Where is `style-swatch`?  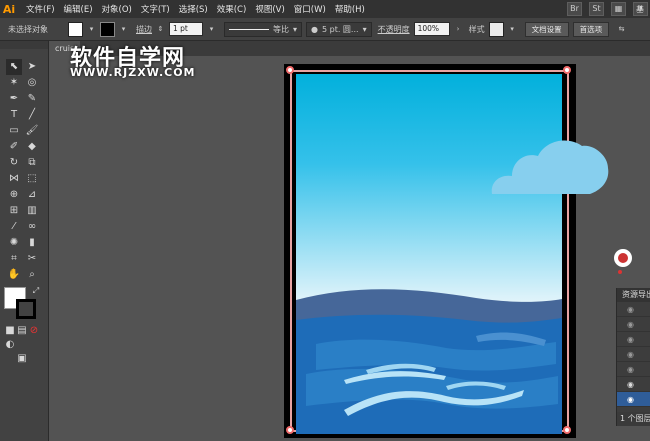
style-swatch is located at coordinates (496, 29).